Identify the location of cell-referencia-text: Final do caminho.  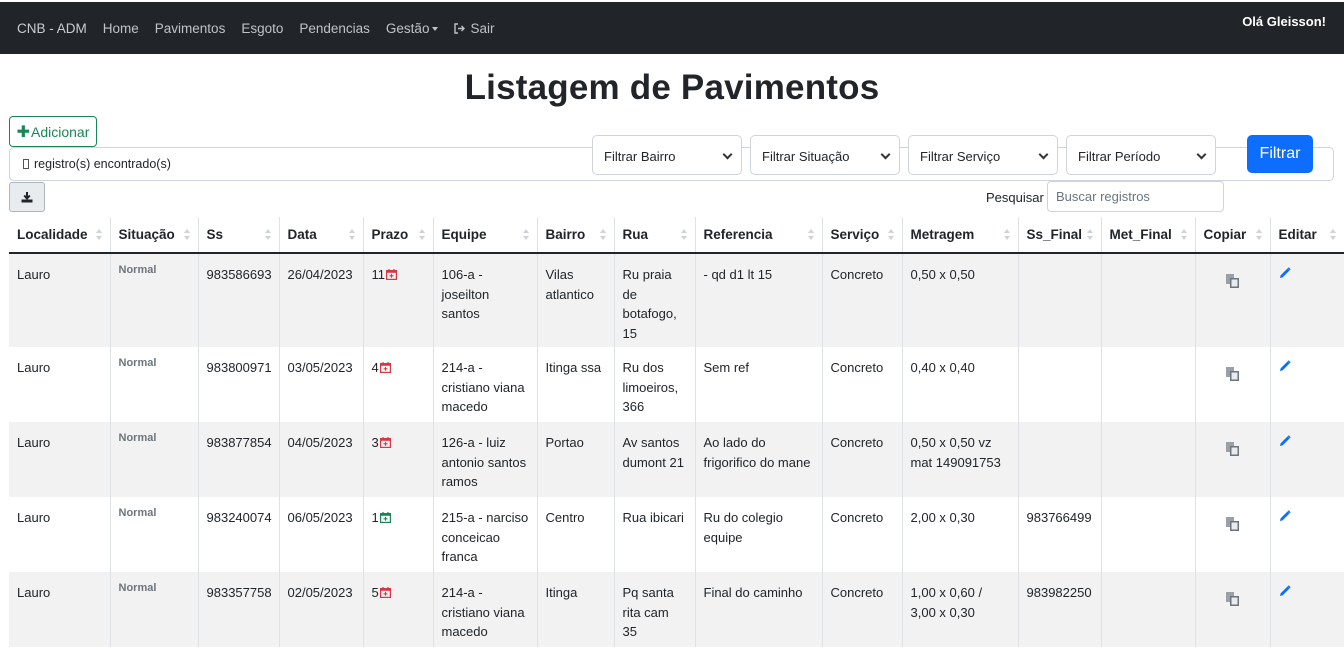
(753, 592).